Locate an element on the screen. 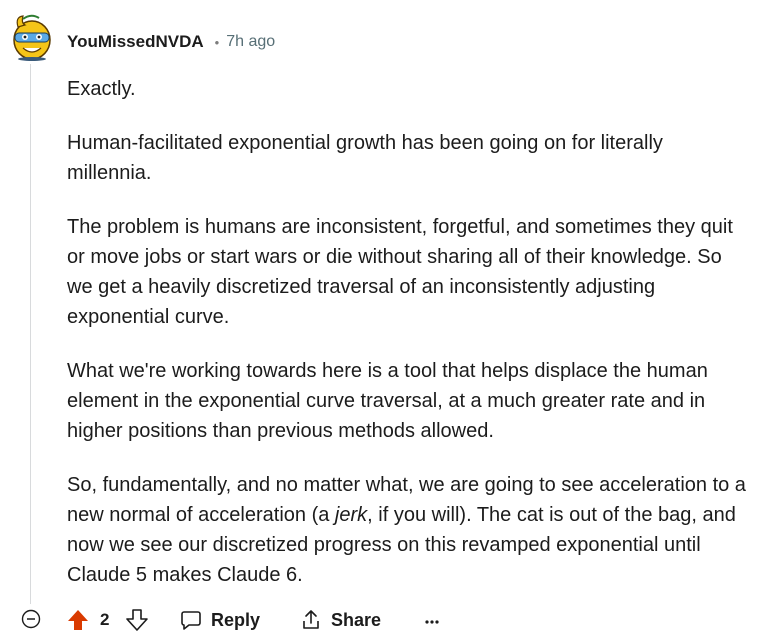  upvote-arrow-icon is located at coordinates (78, 620).